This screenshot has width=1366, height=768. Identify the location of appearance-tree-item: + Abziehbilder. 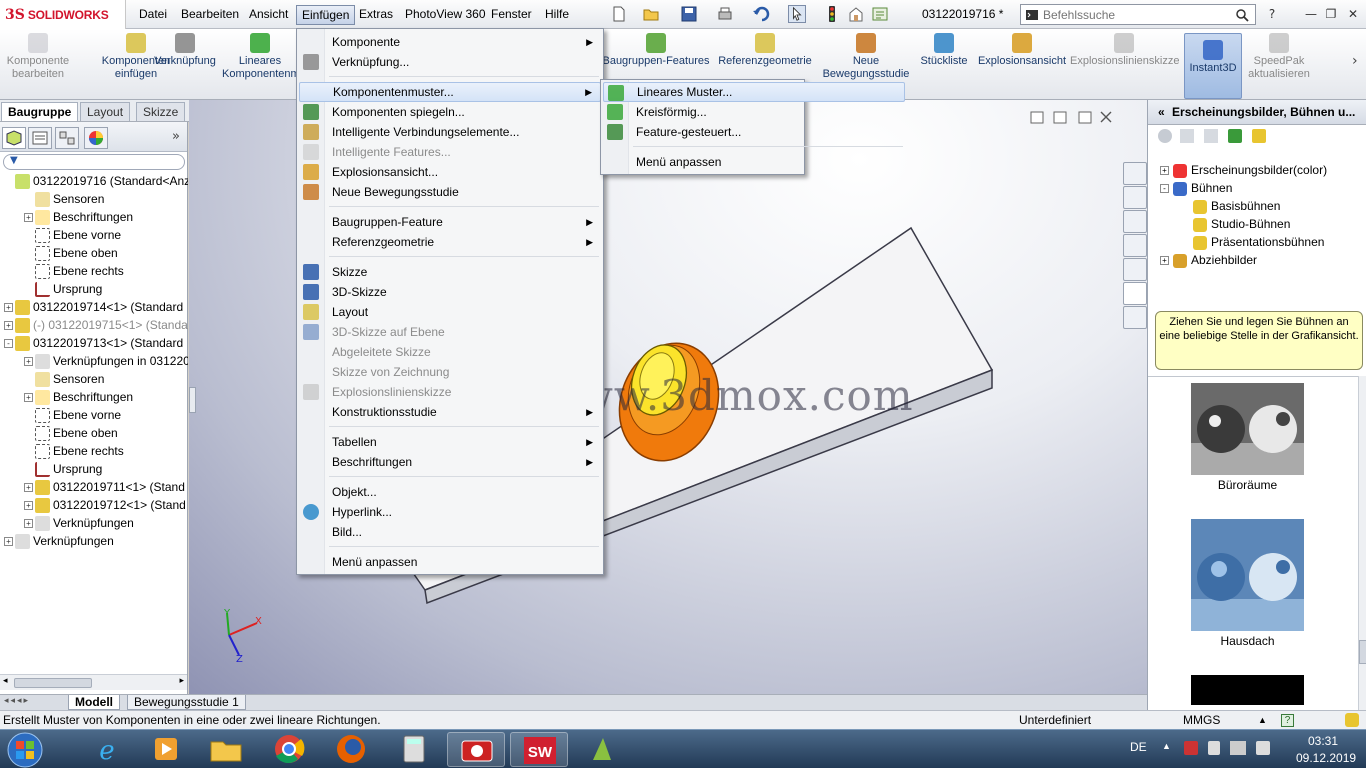
(1208, 260).